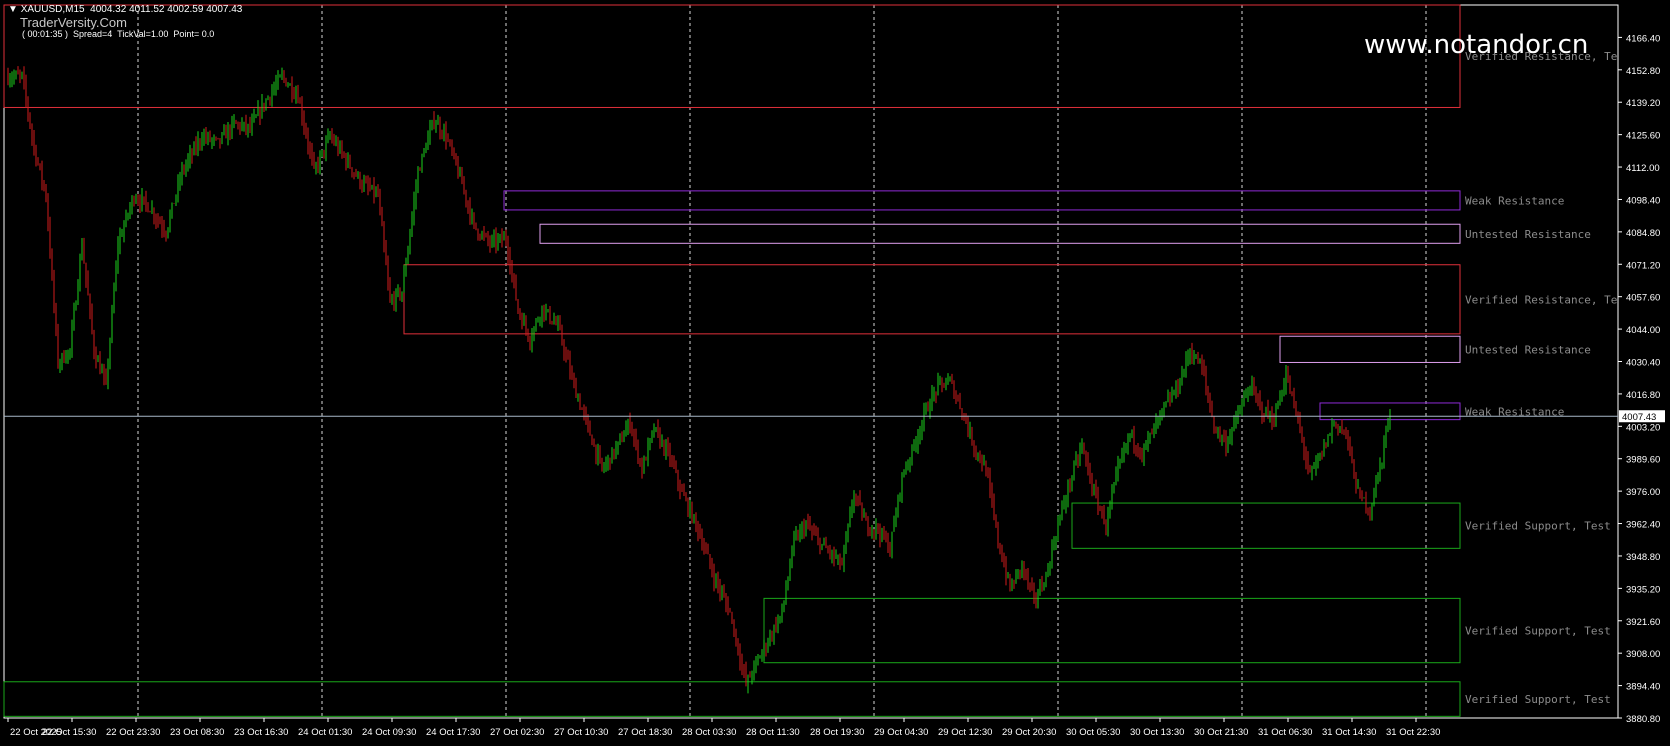  Describe the element at coordinates (1476, 45) in the screenshot. I see `site-watermark: www.notandor.cn` at that location.